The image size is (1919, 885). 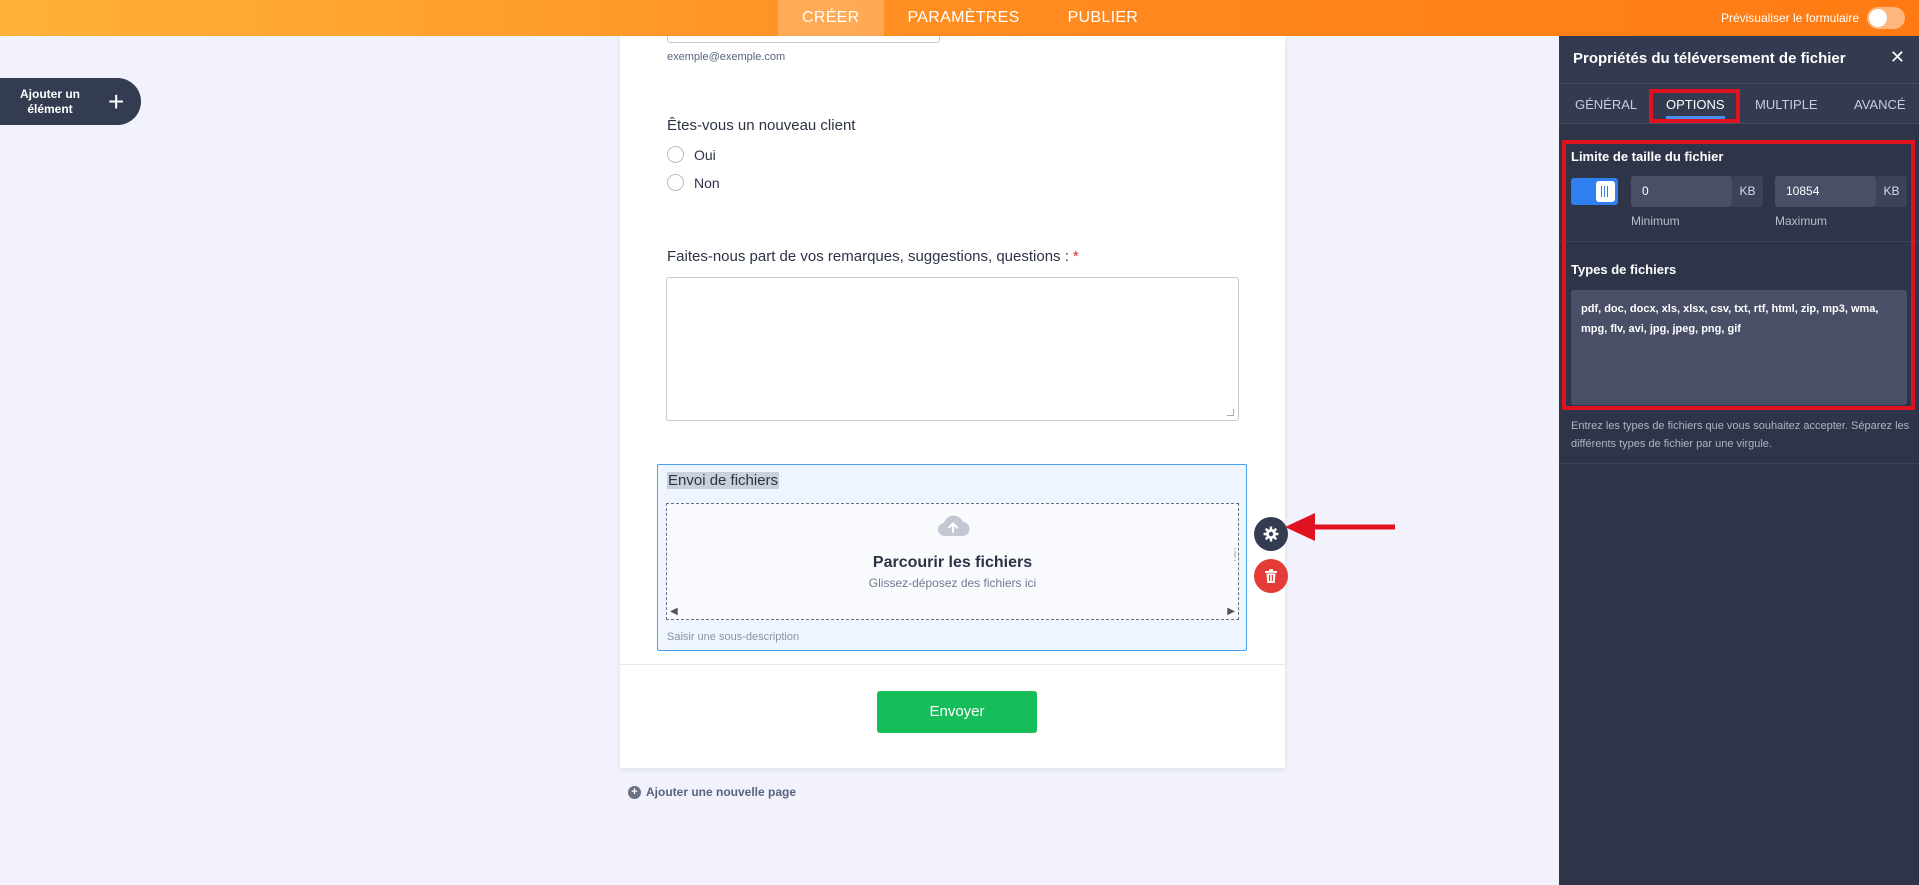 I want to click on email-hint: exemple@exemple.com, so click(x=726, y=57).